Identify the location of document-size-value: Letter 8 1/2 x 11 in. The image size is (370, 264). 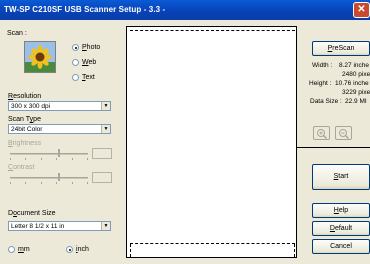
(38, 226).